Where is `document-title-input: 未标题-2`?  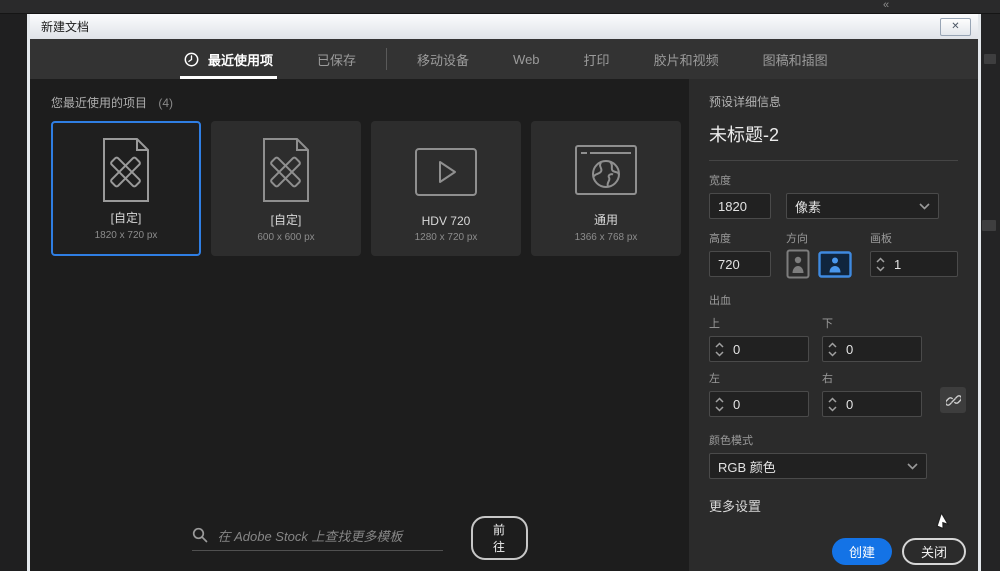 document-title-input: 未标题-2 is located at coordinates (833, 134).